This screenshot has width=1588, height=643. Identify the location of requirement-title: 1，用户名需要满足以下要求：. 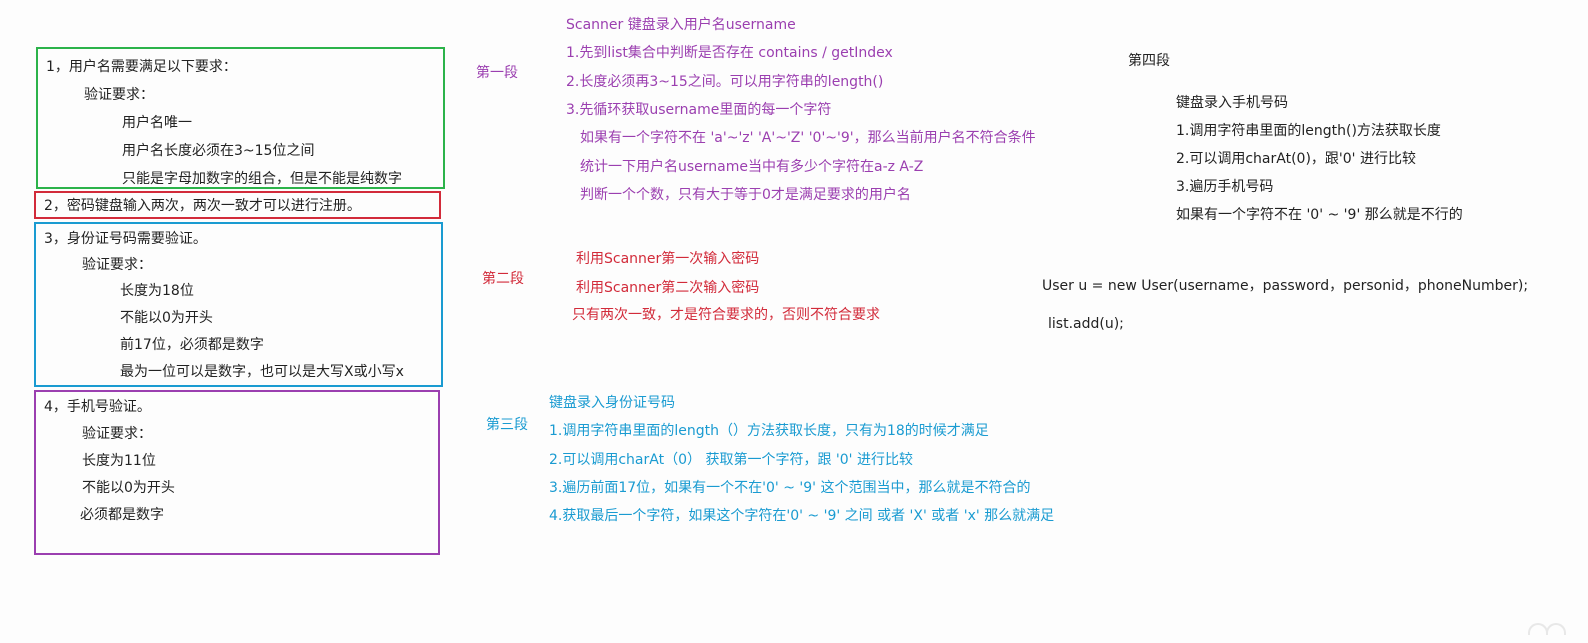
(141, 67).